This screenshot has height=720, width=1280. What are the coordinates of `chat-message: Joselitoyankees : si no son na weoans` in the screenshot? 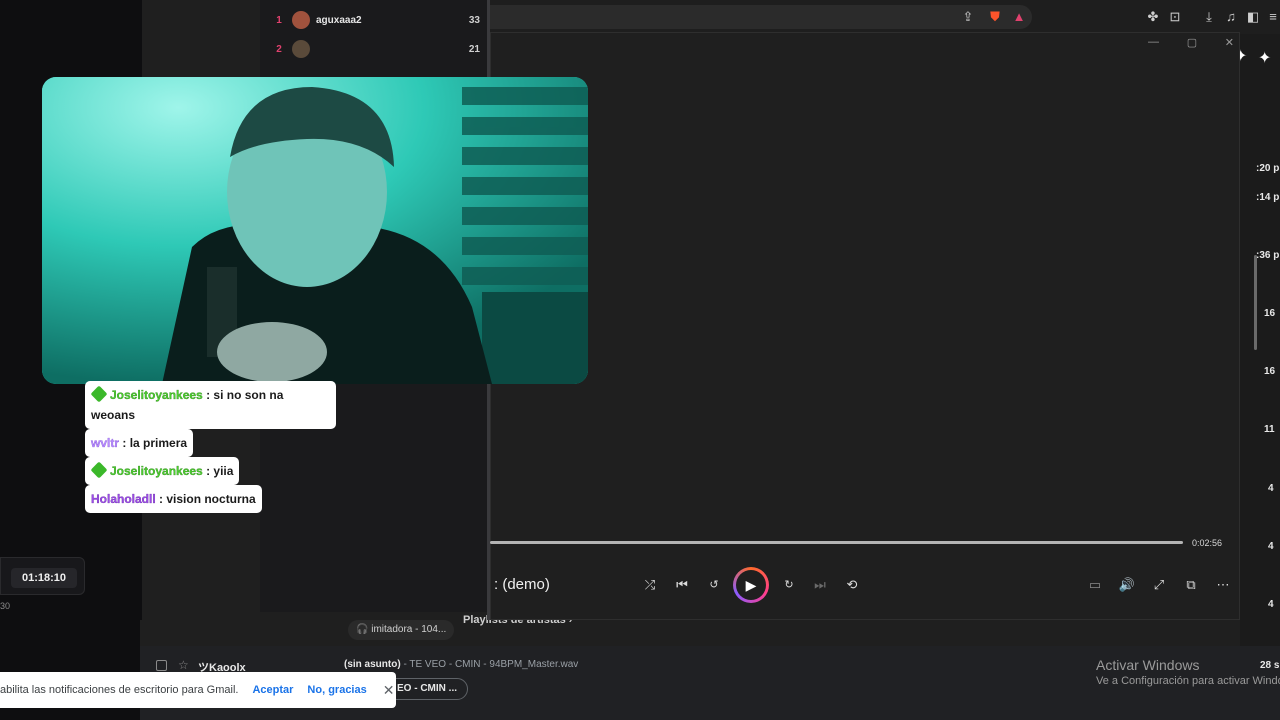 It's located at (210, 405).